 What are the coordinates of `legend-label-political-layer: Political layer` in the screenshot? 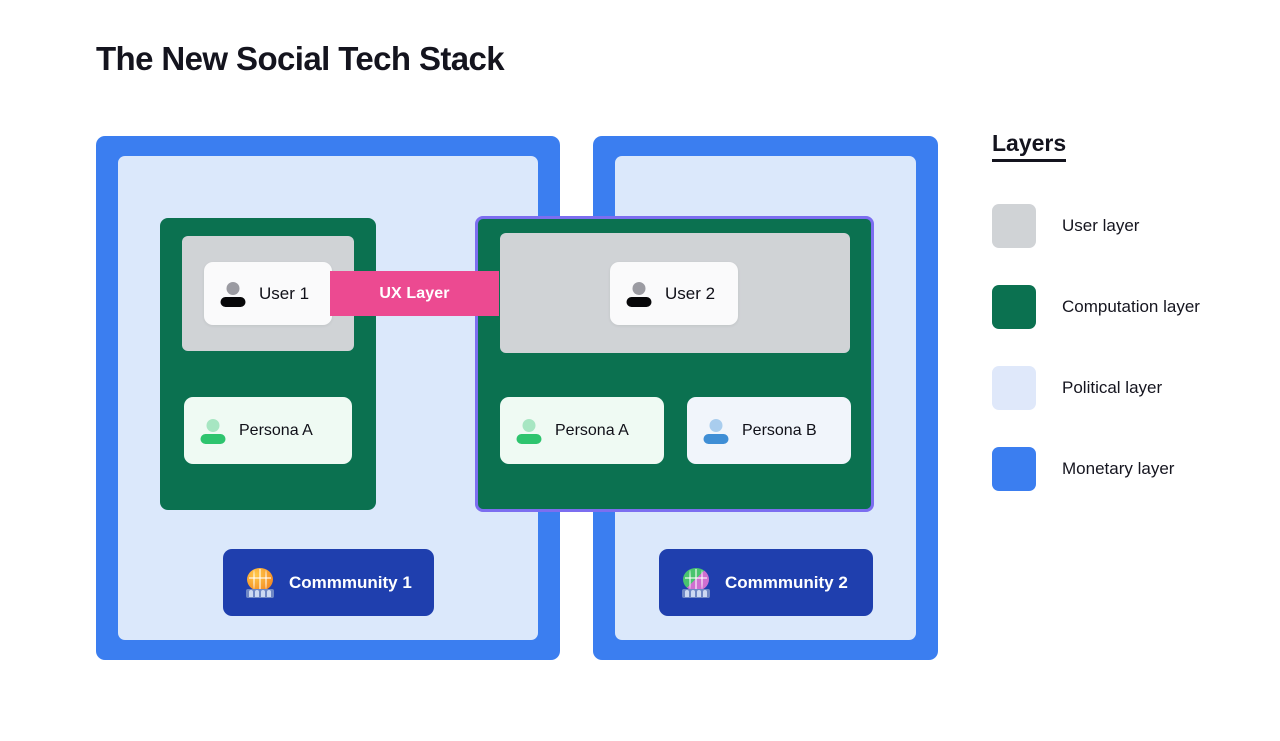 It's located at (1112, 387).